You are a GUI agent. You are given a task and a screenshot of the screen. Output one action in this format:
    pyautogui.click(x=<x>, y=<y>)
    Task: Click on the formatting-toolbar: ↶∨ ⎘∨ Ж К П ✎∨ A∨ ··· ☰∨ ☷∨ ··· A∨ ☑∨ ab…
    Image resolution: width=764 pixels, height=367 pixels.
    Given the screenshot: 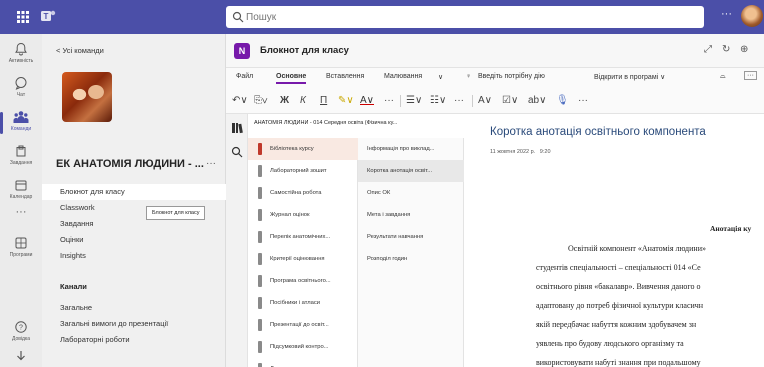 What is the action you would take?
    pyautogui.click(x=495, y=101)
    